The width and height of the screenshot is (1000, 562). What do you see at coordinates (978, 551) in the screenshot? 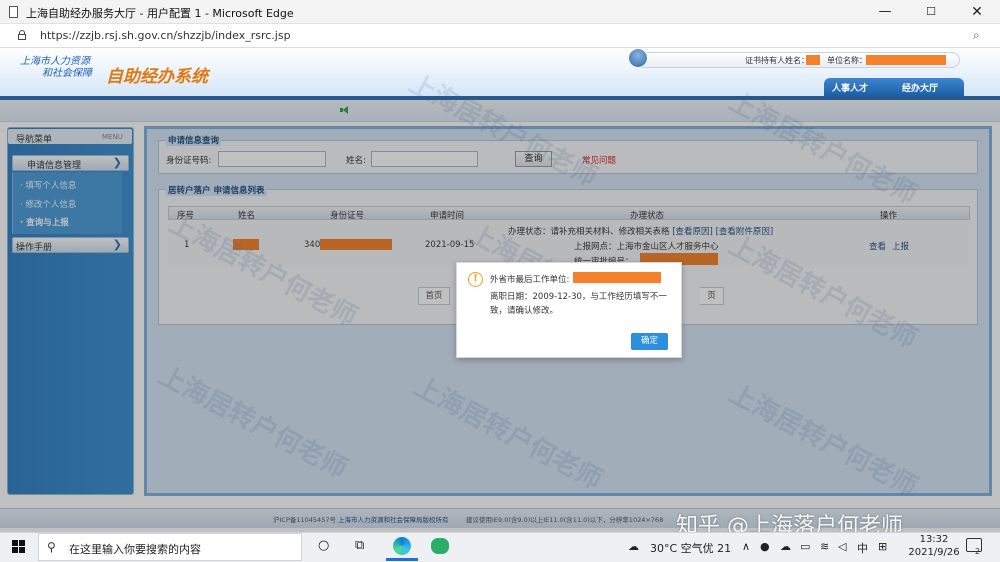
I see `notification-count: 2` at bounding box center [978, 551].